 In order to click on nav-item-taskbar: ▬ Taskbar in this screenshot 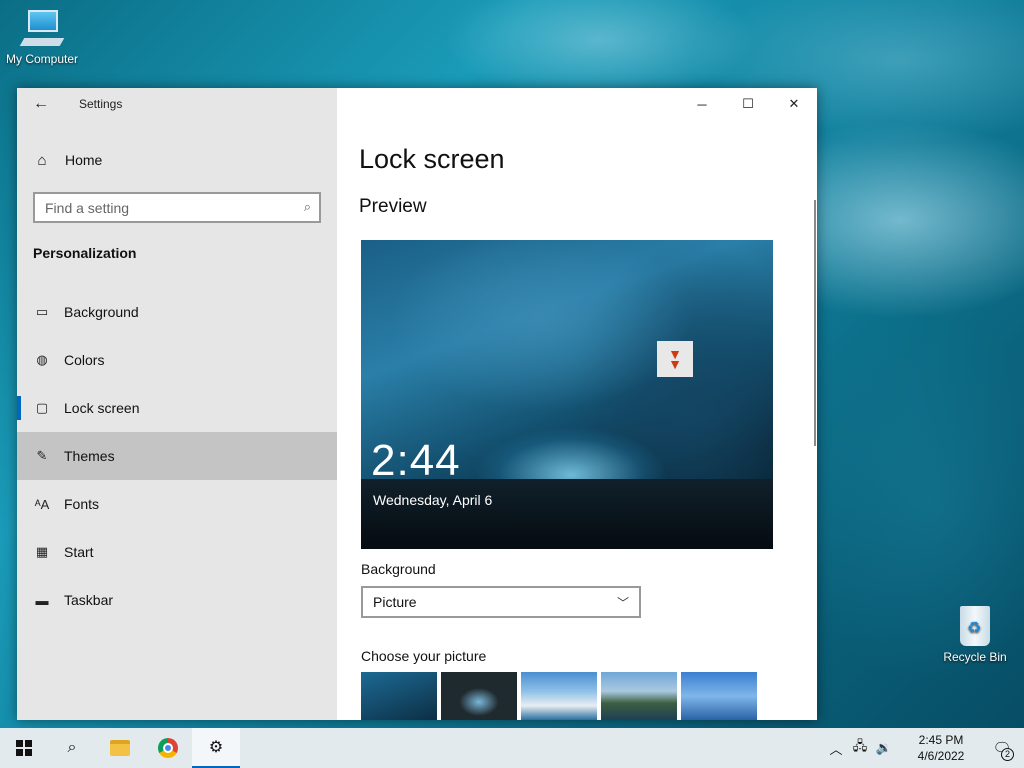, I will do `click(177, 600)`.